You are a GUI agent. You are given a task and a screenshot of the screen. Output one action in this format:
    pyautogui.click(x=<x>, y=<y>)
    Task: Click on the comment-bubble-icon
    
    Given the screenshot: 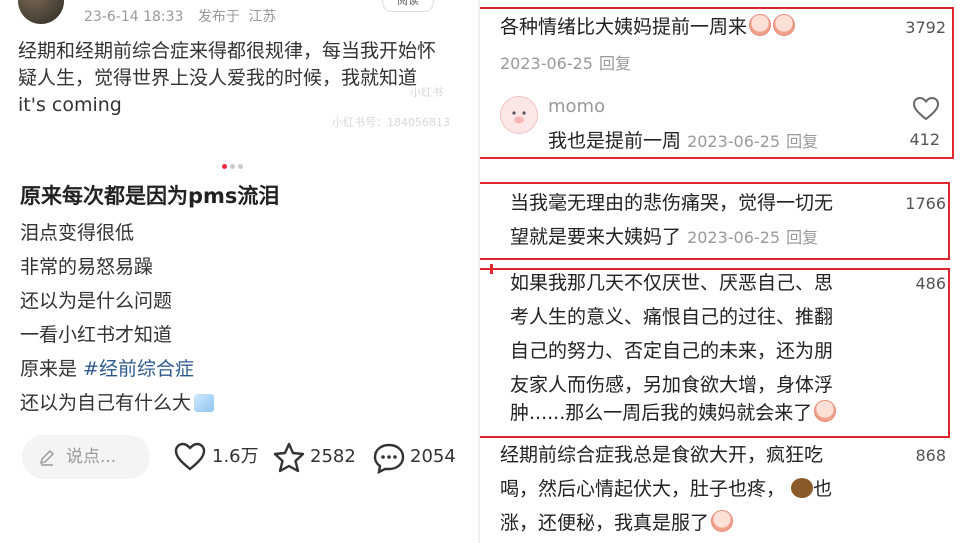 What is the action you would take?
    pyautogui.click(x=389, y=458)
    